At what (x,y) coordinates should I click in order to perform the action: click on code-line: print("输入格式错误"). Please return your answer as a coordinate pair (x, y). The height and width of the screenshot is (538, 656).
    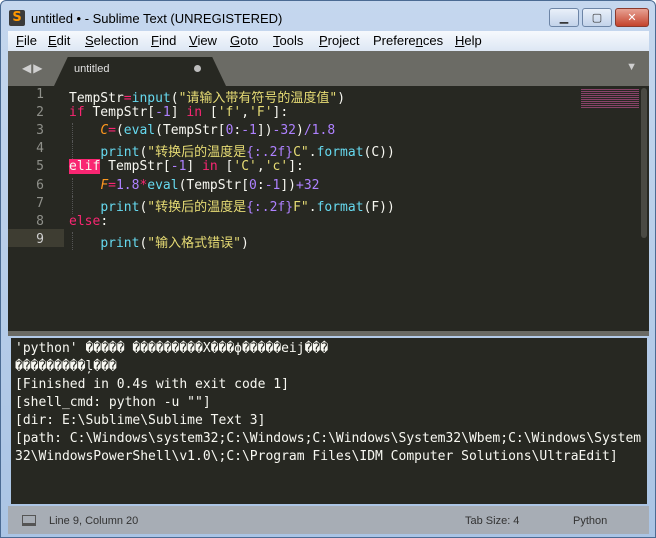
    Looking at the image, I should click on (159, 241).